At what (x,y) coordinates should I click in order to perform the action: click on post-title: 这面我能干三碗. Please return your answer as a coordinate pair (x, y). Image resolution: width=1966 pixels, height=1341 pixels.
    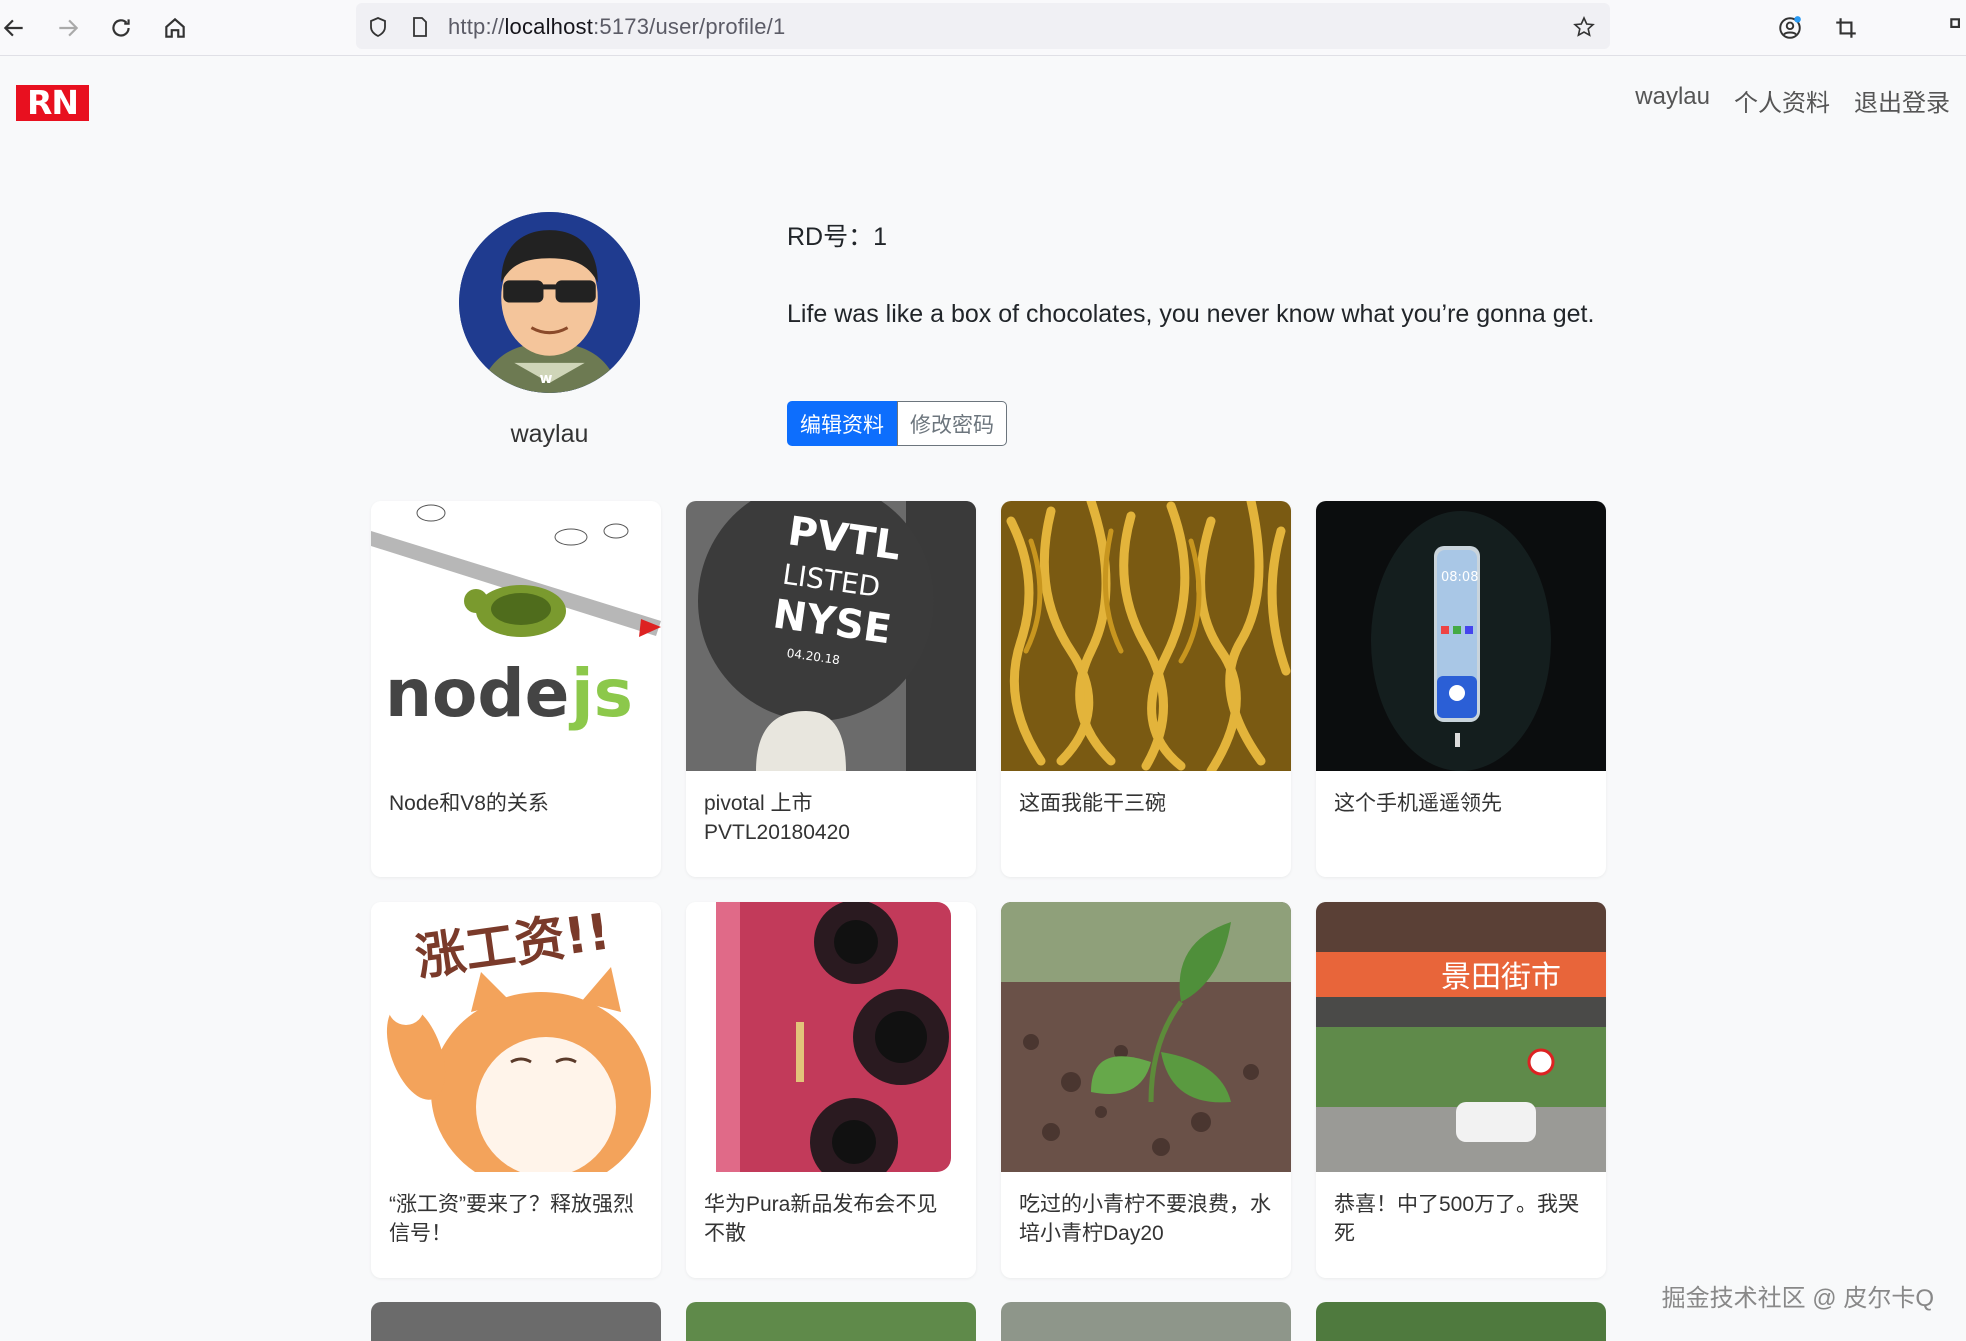
    Looking at the image, I should click on (1092, 803).